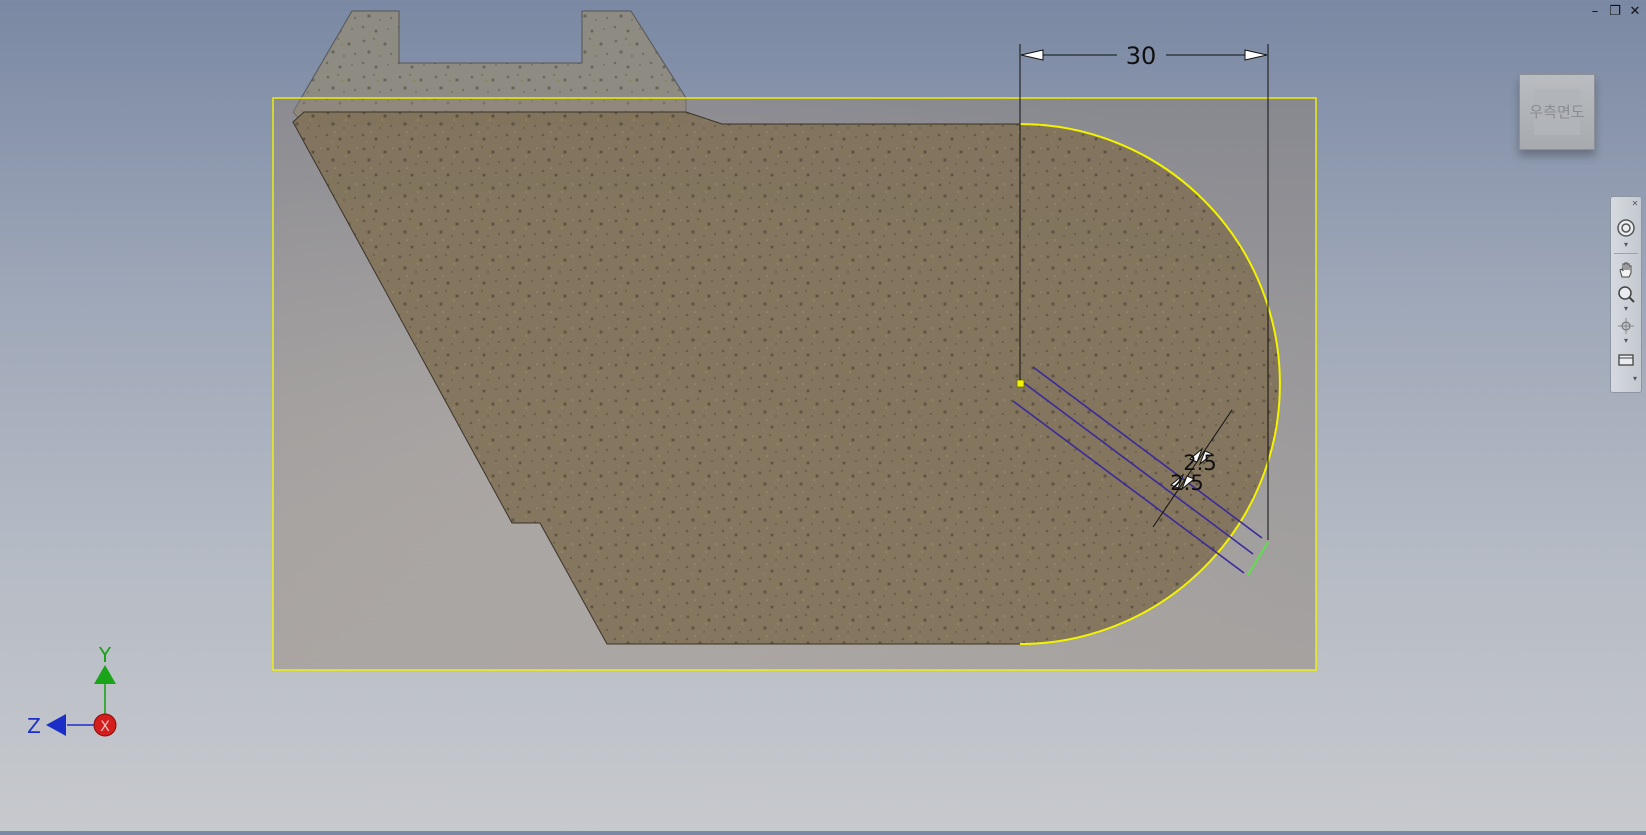 This screenshot has height=835, width=1646. Describe the element at coordinates (1595, 12) in the screenshot. I see `minimize-button: –` at that location.